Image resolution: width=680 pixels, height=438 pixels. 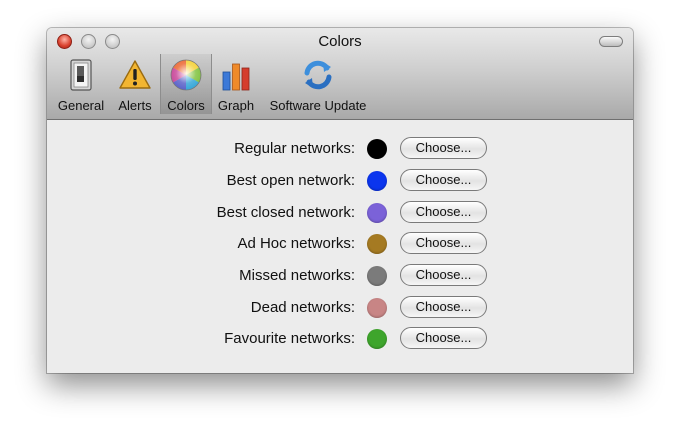 I want to click on tab-software-update: Software Update, so click(x=318, y=84).